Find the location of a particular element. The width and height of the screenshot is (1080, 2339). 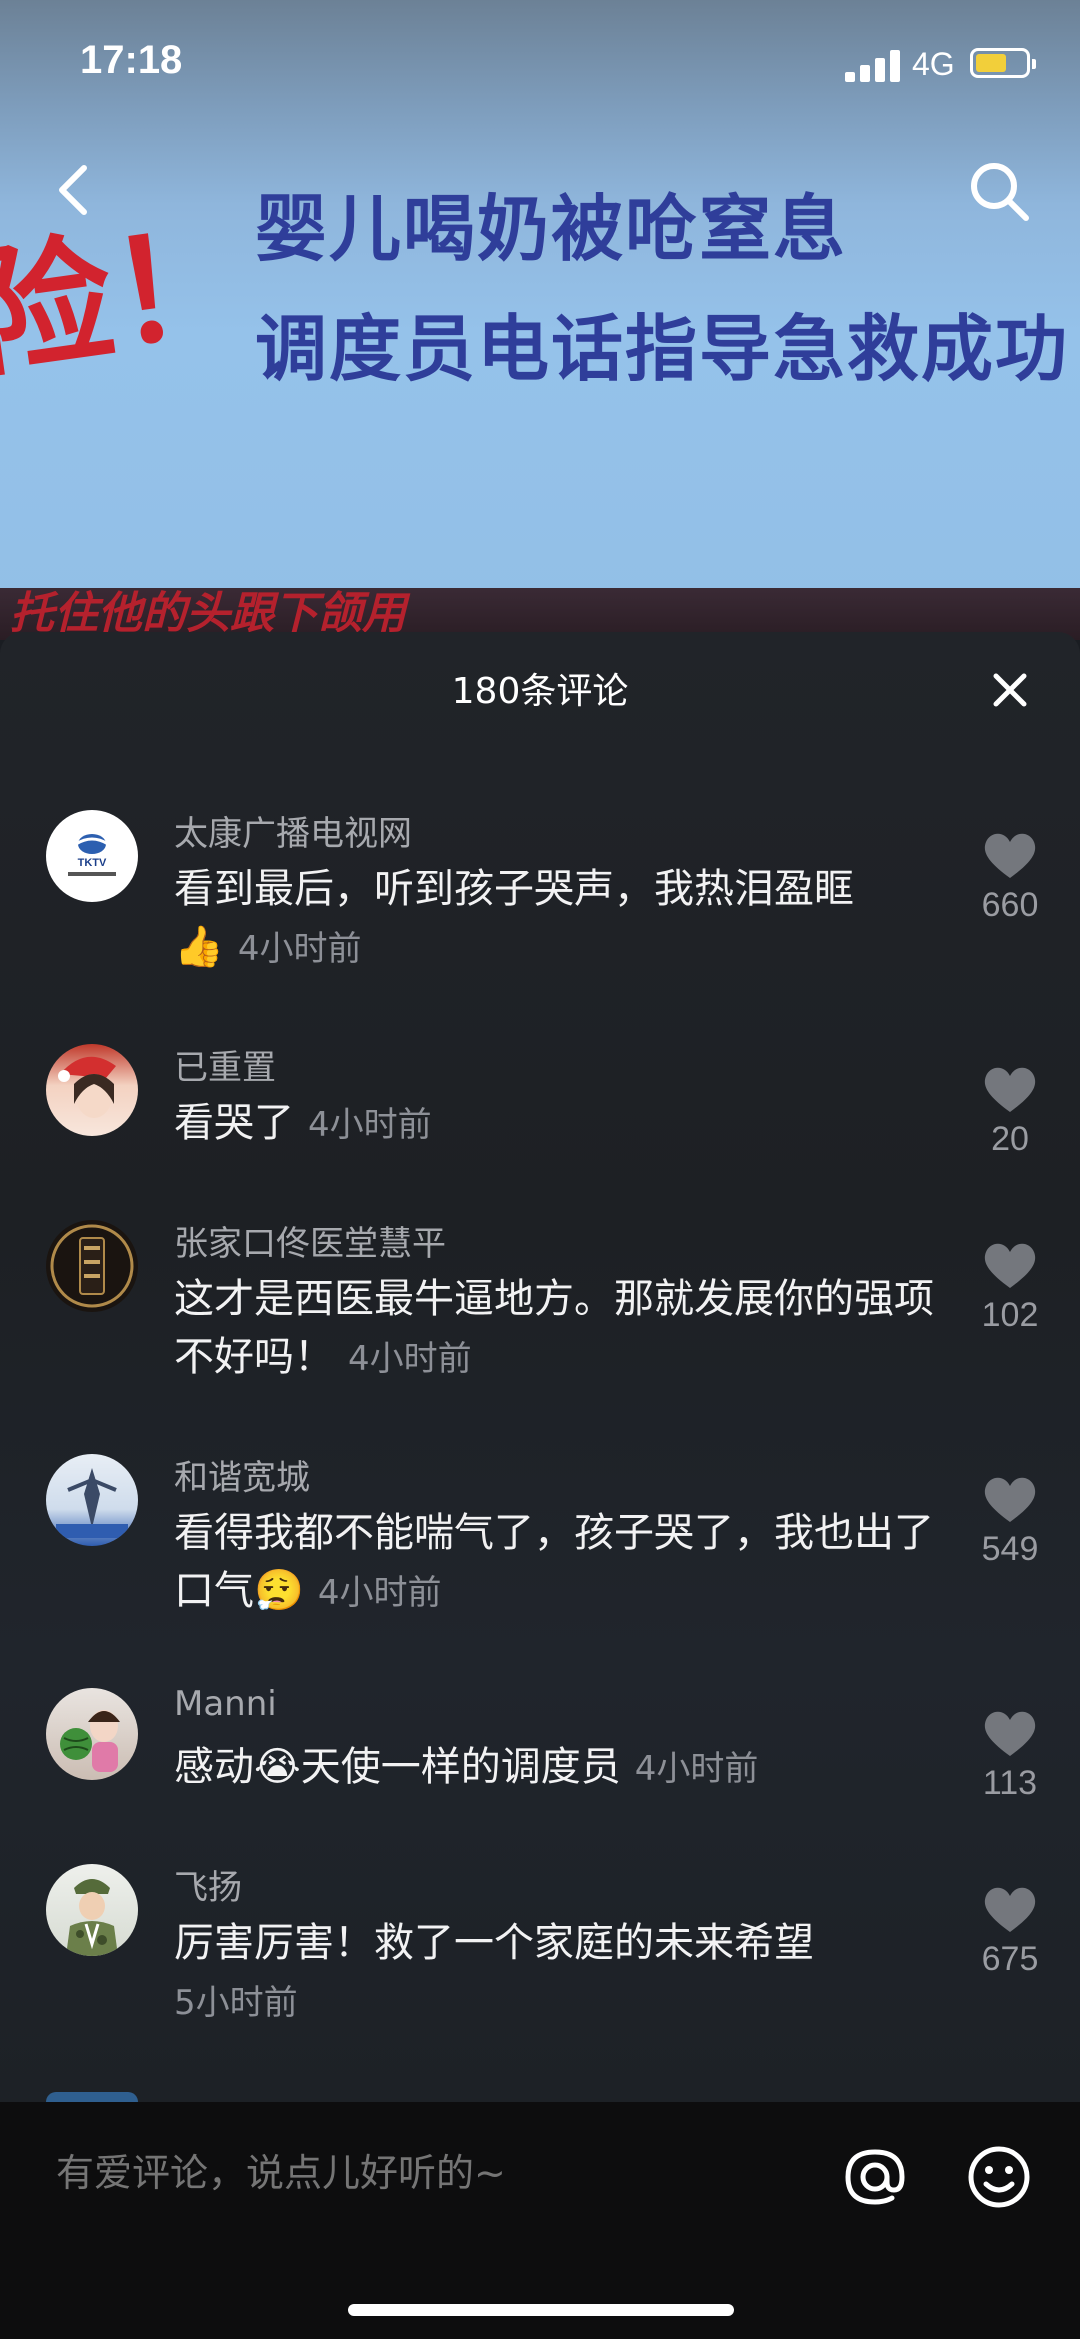

status-bar: 17:18 4G is located at coordinates (540, 65).